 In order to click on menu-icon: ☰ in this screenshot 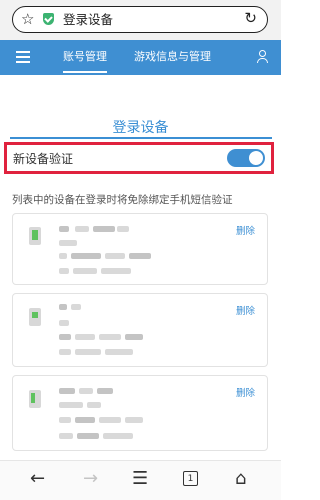, I will do `click(140, 479)`.